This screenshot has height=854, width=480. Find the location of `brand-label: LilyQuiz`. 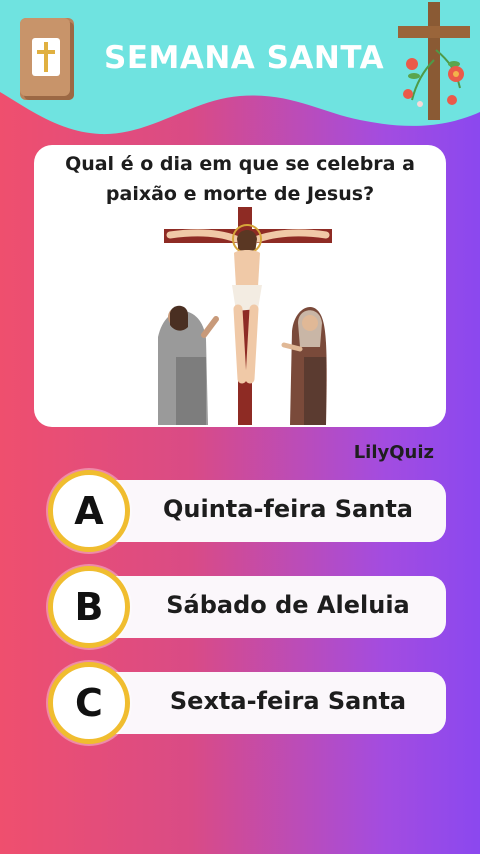

brand-label: LilyQuiz is located at coordinates (393, 452).